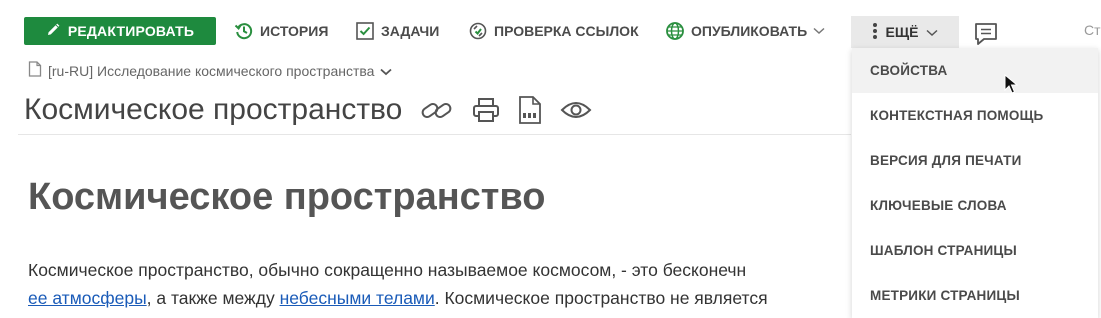 This screenshot has height=318, width=1101. Describe the element at coordinates (506, 110) in the screenshot. I see `page-actions` at that location.